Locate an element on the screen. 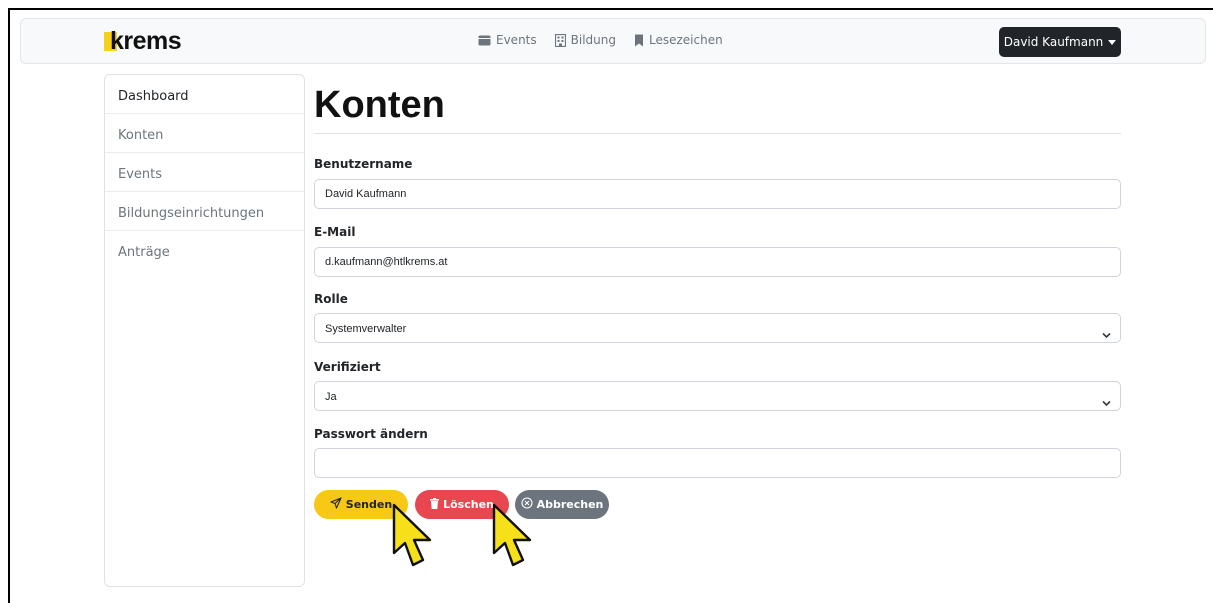  sidebar-item-konten: Konten is located at coordinates (204, 133).